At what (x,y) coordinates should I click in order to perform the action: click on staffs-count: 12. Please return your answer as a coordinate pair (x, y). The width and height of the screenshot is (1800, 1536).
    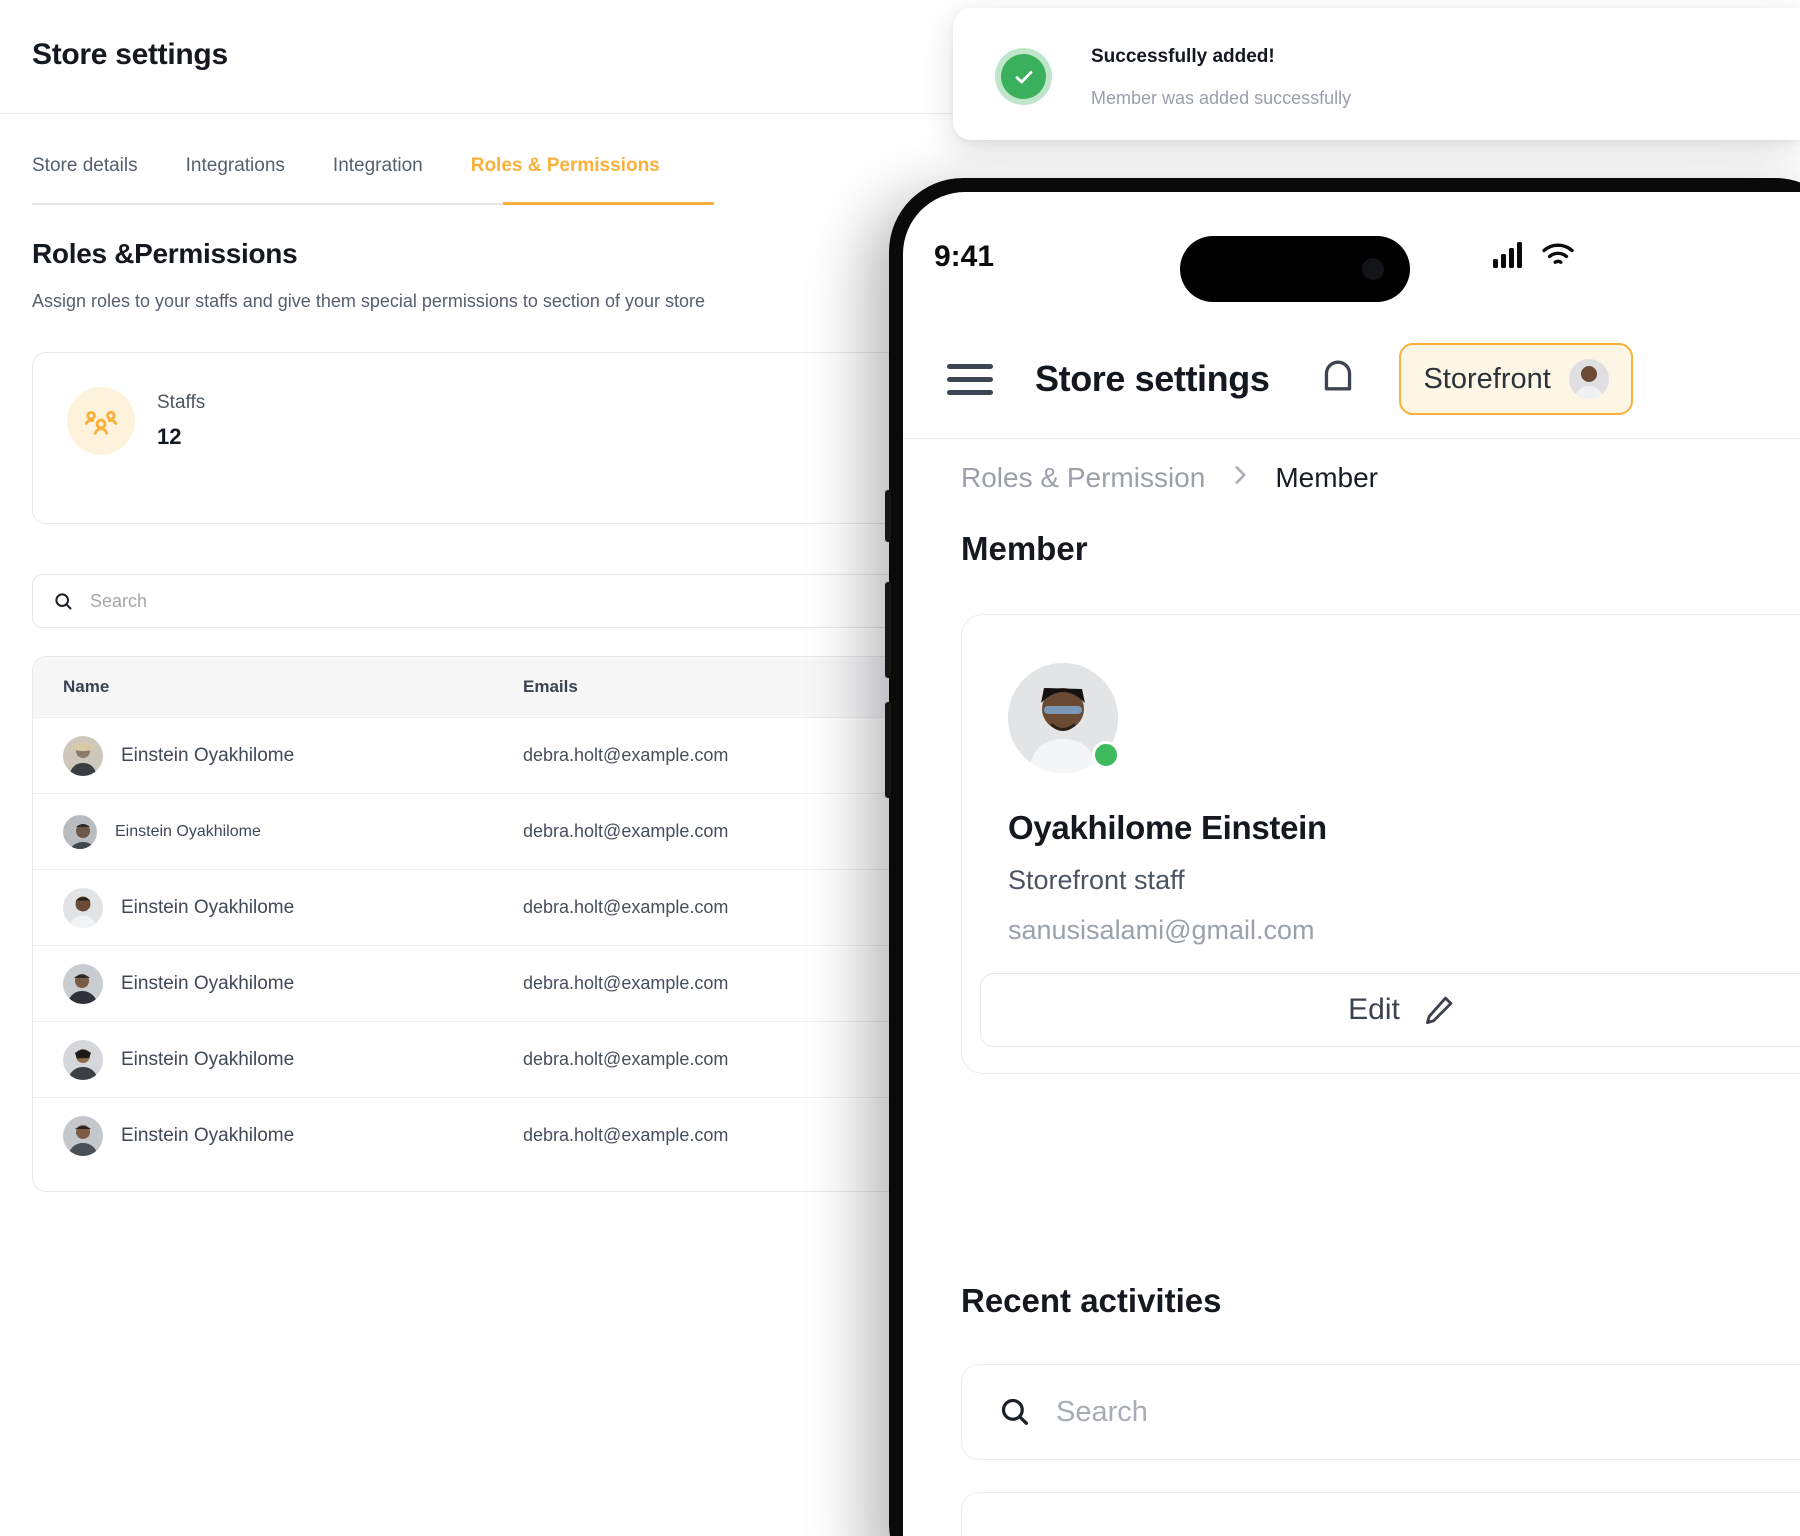
    Looking at the image, I should click on (169, 436).